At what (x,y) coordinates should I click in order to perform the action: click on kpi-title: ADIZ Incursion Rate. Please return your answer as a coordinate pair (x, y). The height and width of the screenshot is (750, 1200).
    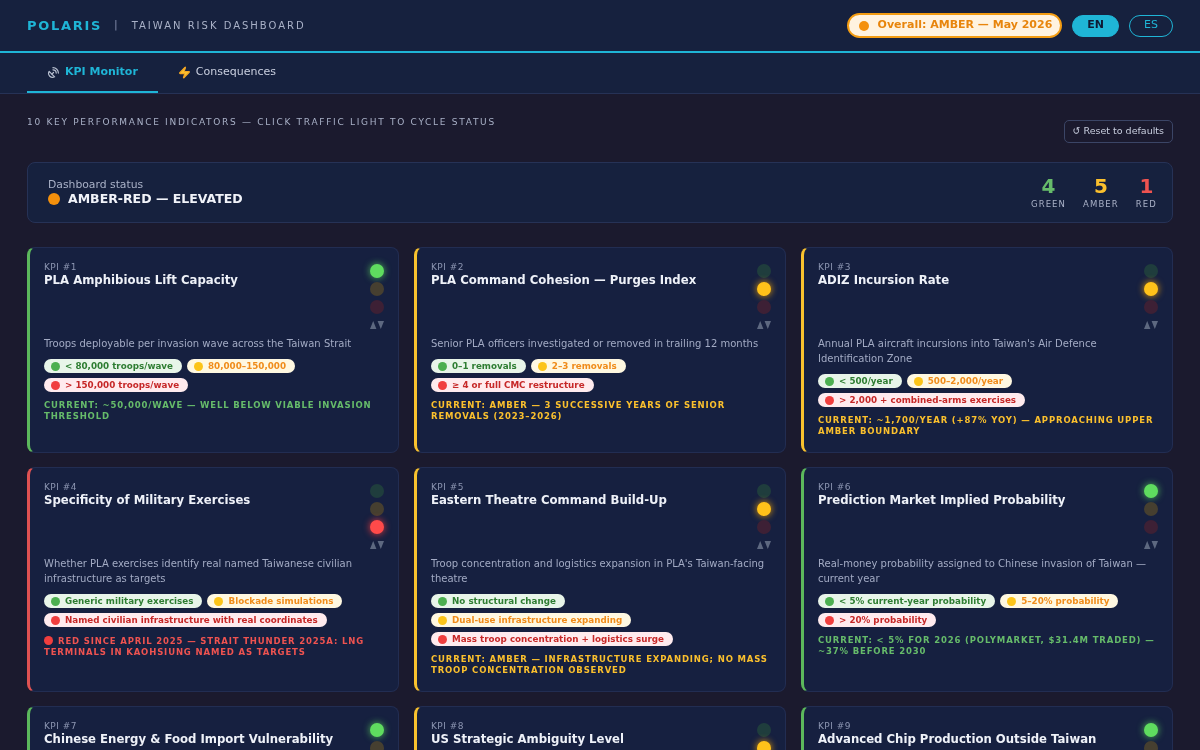
    Looking at the image, I should click on (884, 280).